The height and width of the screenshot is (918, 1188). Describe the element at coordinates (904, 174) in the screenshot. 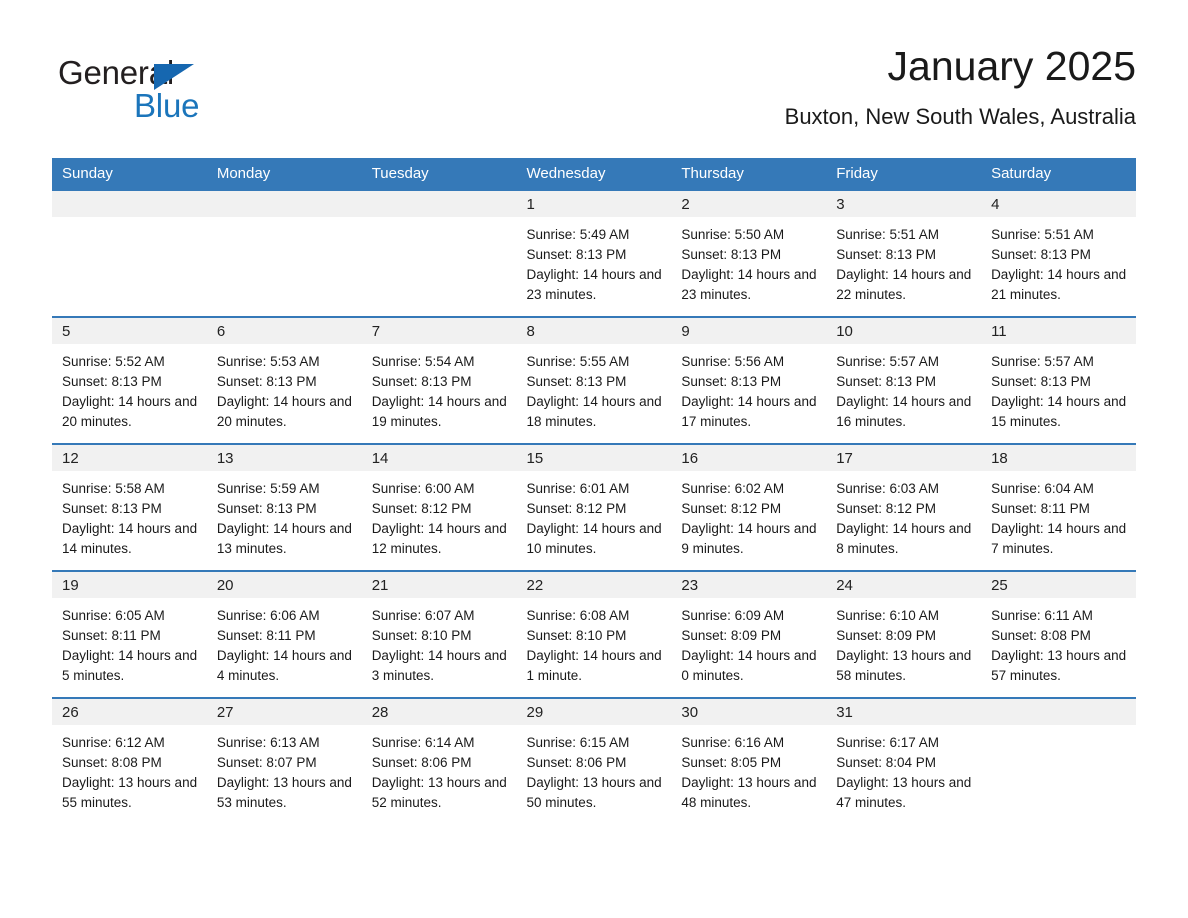

I see `weekday-header-friday: Friday` at that location.